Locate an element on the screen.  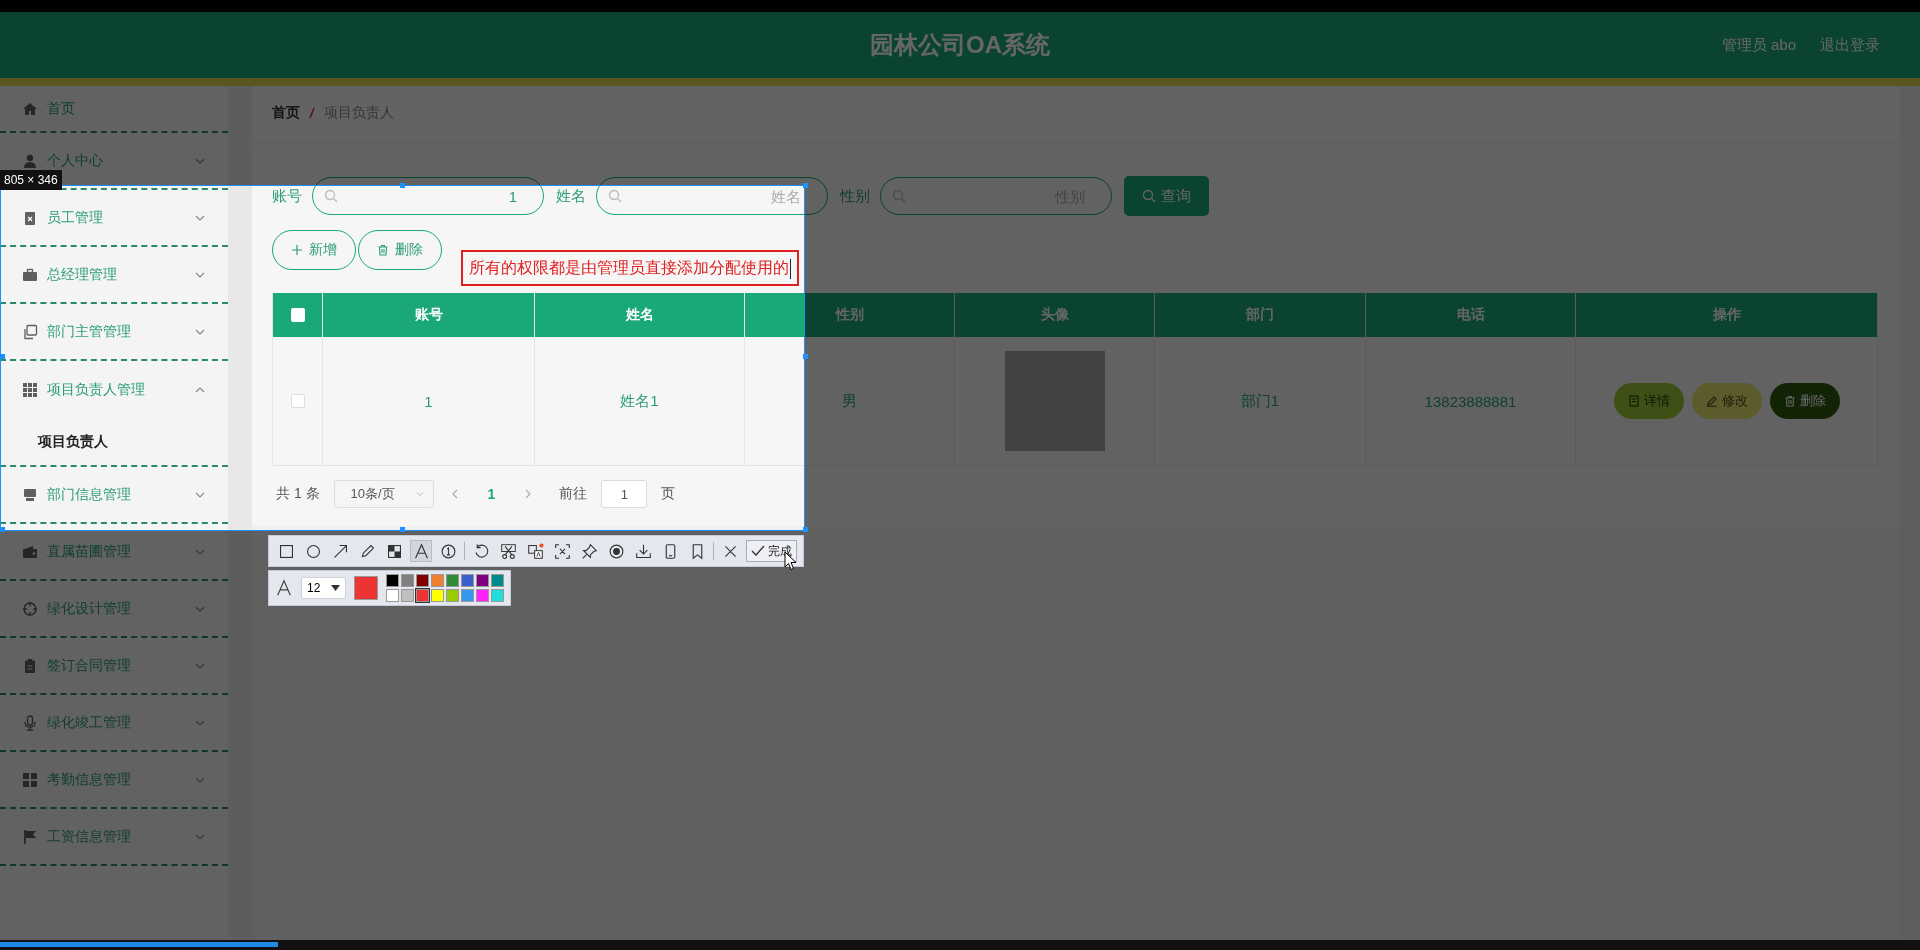
slash-icon is located at coordinates (312, 113).